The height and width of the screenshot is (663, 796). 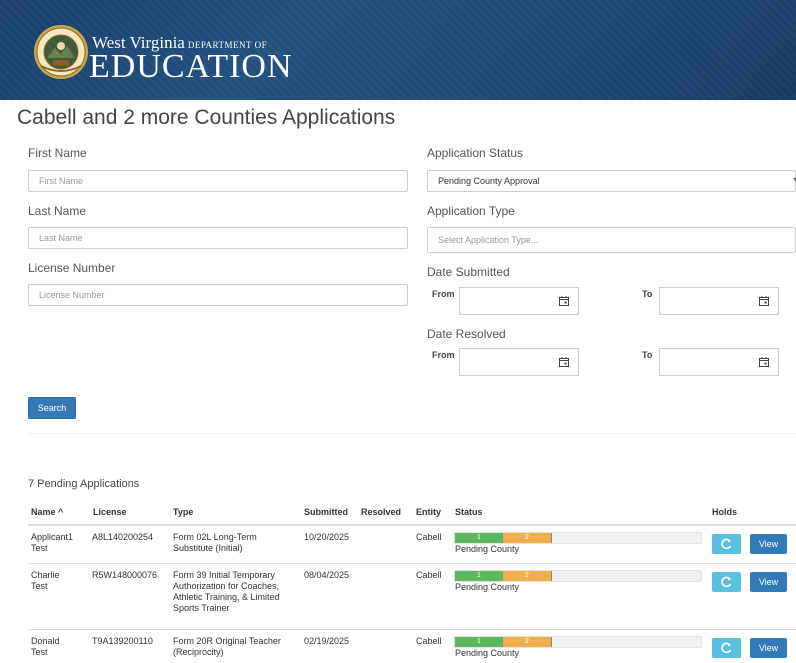 What do you see at coordinates (719, 301) in the screenshot?
I see `date-submitted-to-input` at bounding box center [719, 301].